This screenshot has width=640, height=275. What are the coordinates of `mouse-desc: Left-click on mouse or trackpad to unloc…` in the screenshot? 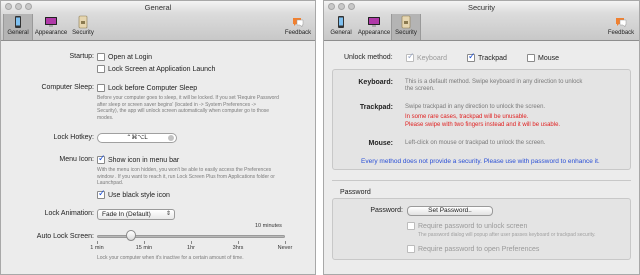 It's located at (475, 143).